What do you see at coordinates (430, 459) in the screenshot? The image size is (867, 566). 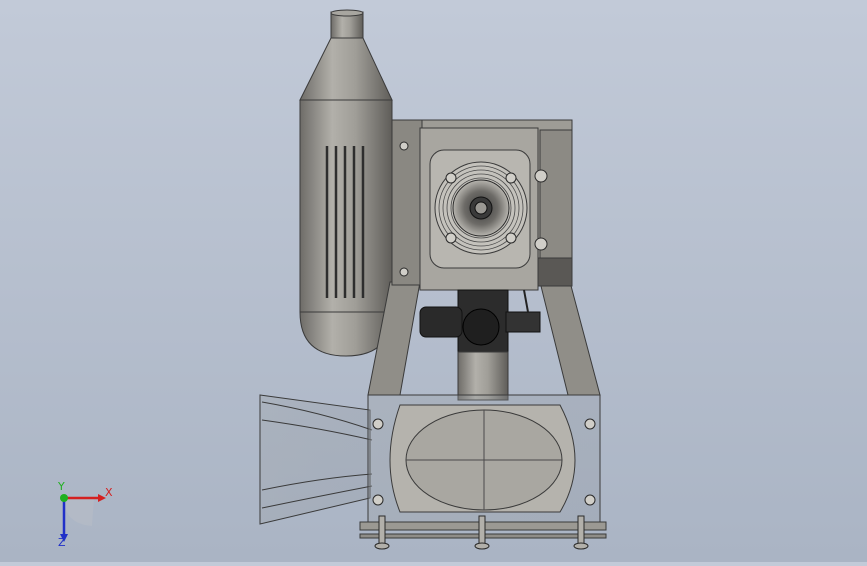 I see `fan-housing` at bounding box center [430, 459].